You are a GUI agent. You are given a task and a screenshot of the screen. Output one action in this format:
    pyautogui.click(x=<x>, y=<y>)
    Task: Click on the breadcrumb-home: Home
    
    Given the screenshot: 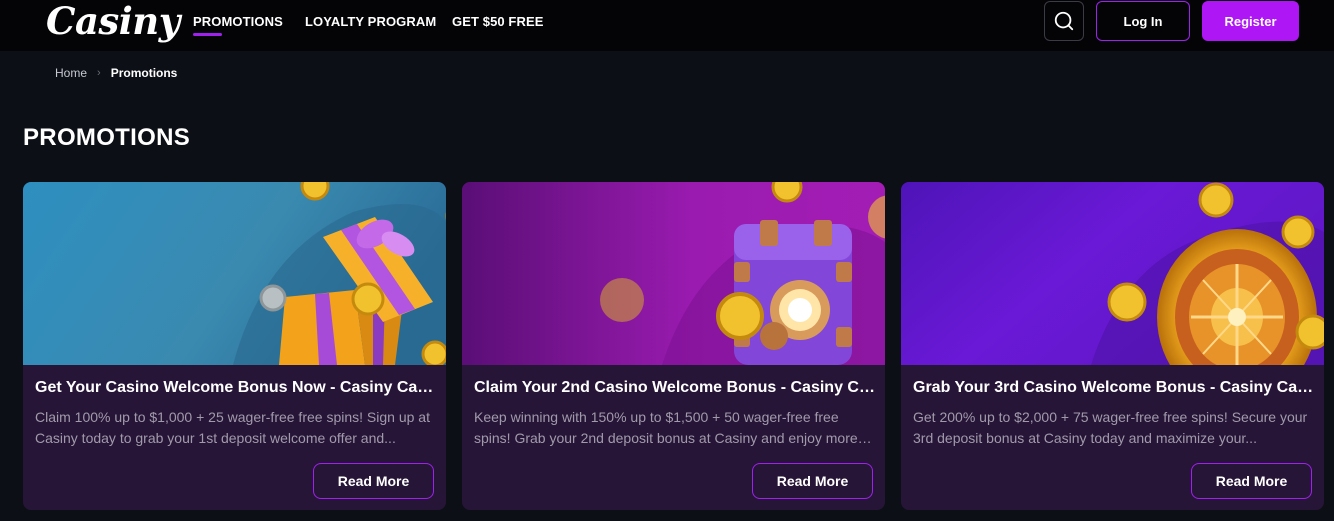 What is the action you would take?
    pyautogui.click(x=71, y=73)
    